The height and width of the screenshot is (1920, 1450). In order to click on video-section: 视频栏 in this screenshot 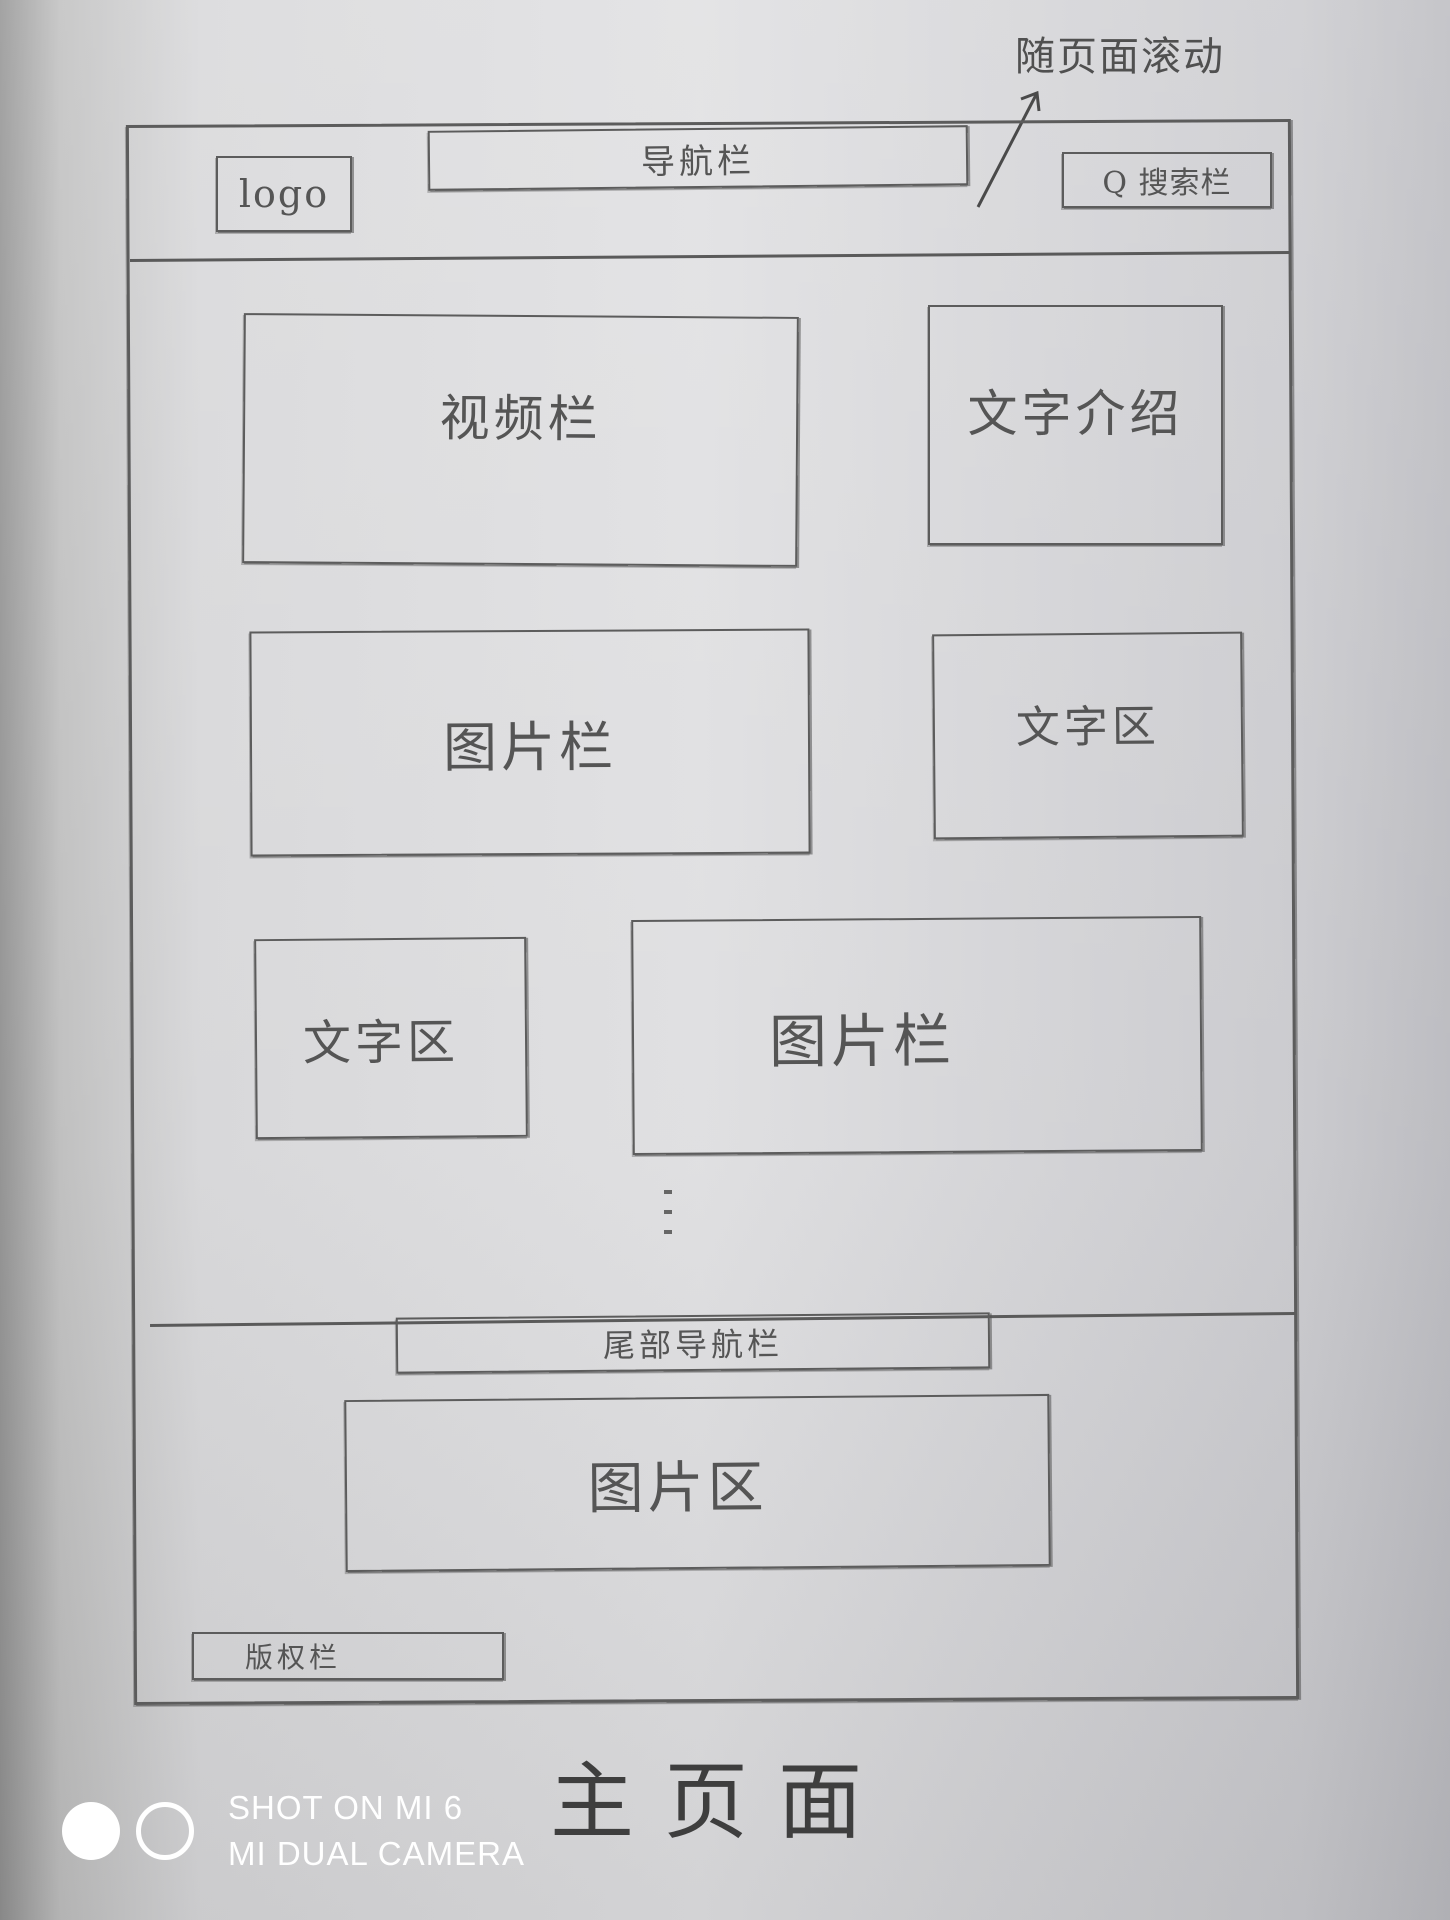, I will do `click(520, 440)`.